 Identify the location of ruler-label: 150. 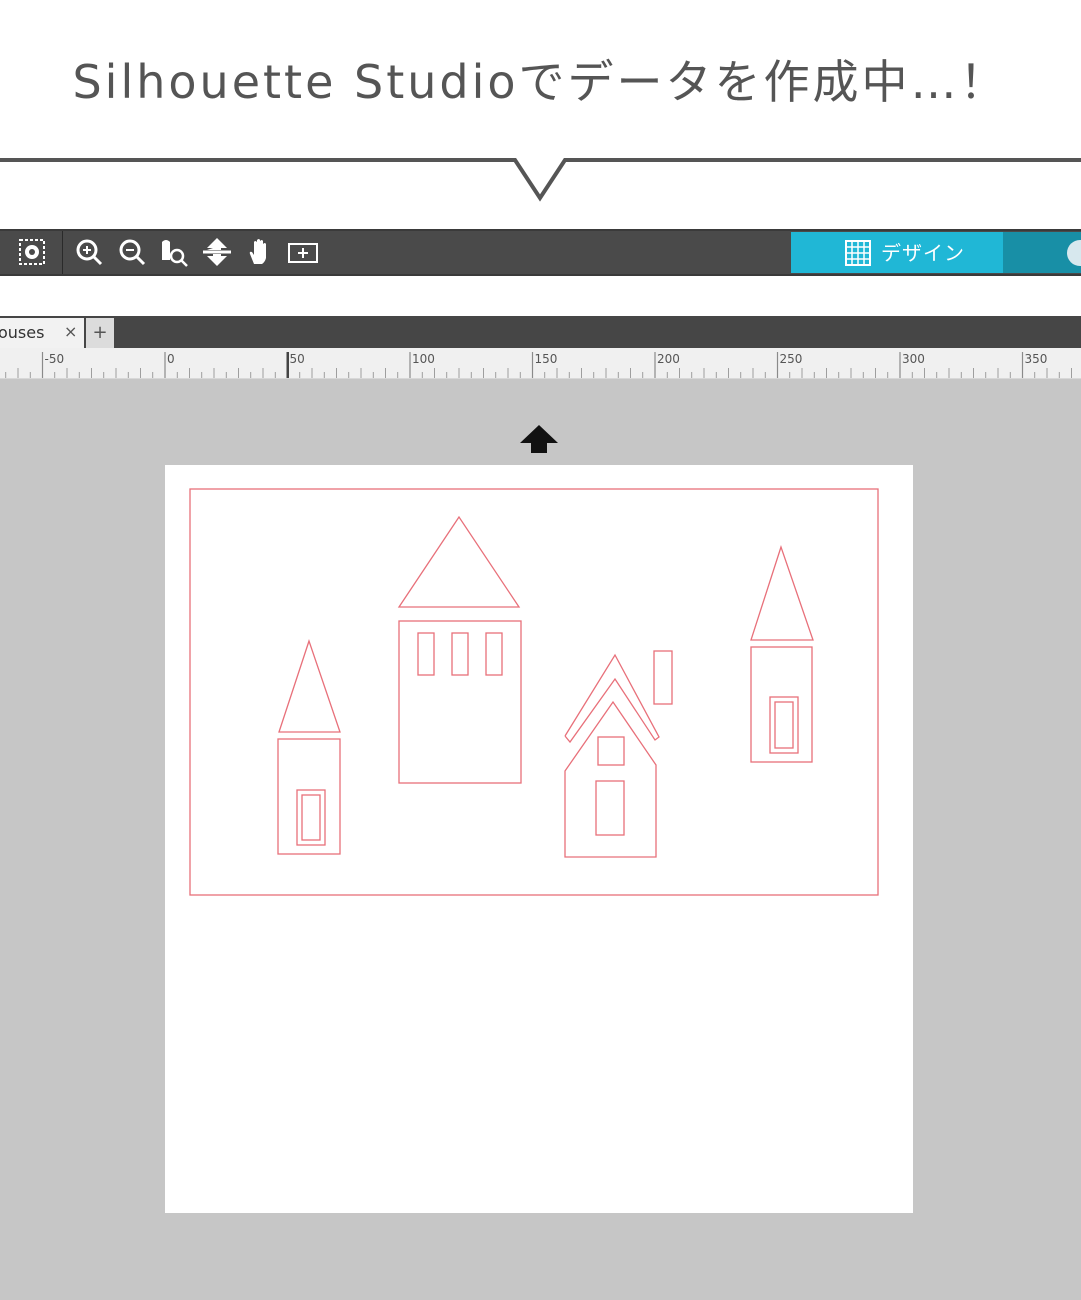
(546, 359).